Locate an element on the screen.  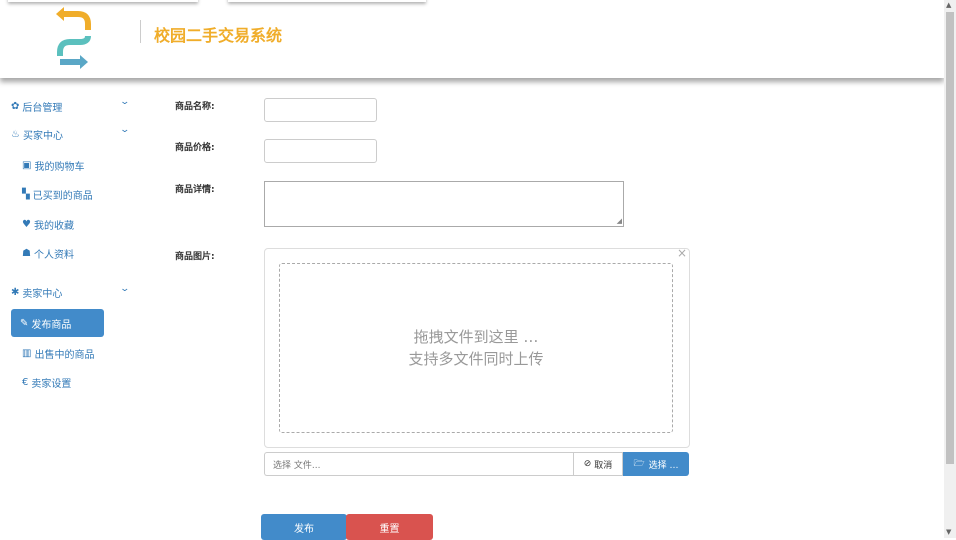
sidebar-item-favorites: ♥ 我的收藏 is located at coordinates (48, 224).